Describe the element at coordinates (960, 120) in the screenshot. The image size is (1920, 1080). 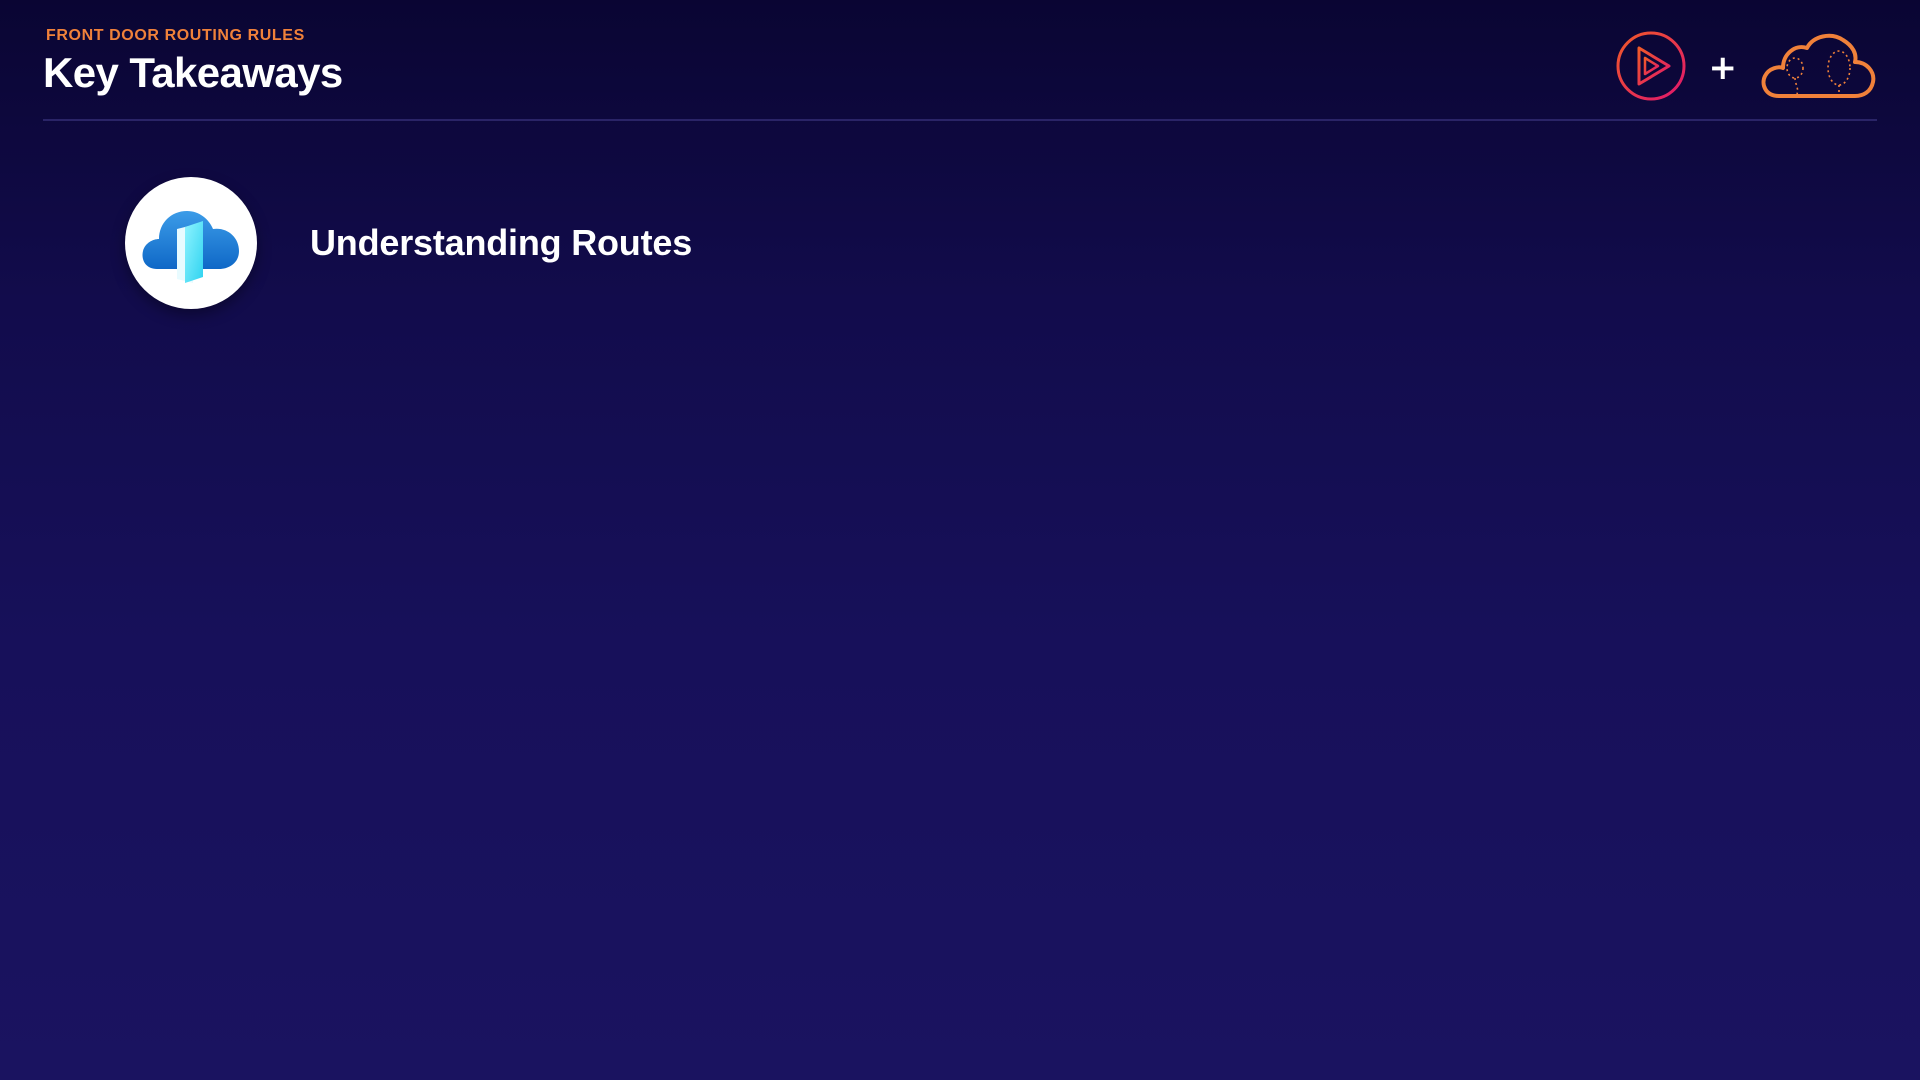
I see `header-divider` at that location.